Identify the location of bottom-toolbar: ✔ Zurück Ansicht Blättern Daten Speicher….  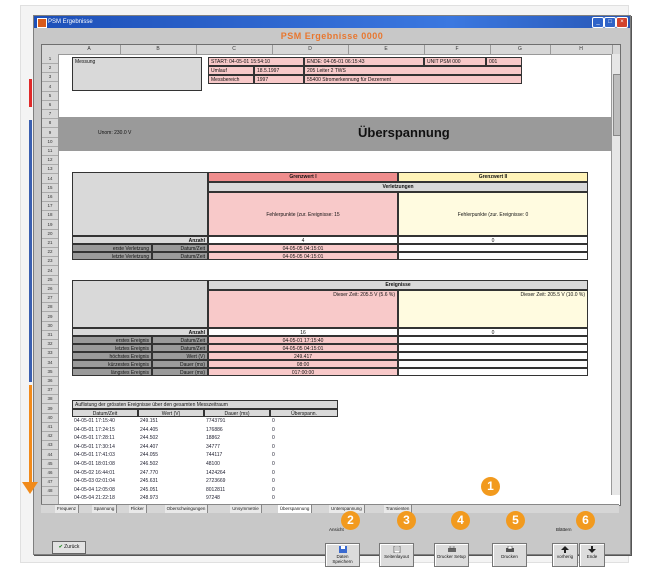
(332, 540).